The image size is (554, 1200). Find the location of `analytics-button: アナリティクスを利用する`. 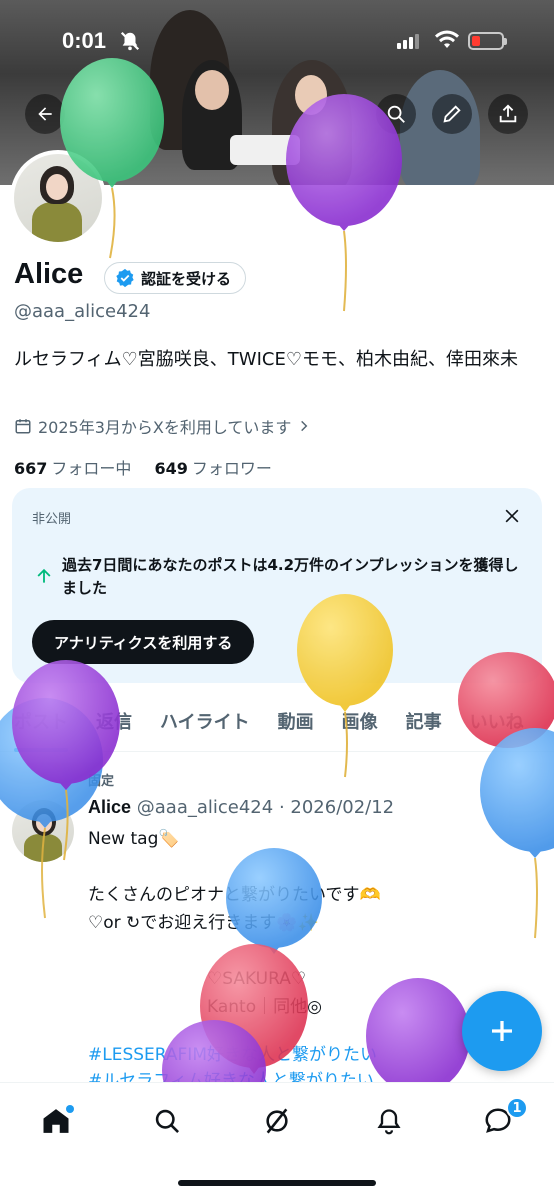

analytics-button: アナリティクスを利用する is located at coordinates (143, 642).